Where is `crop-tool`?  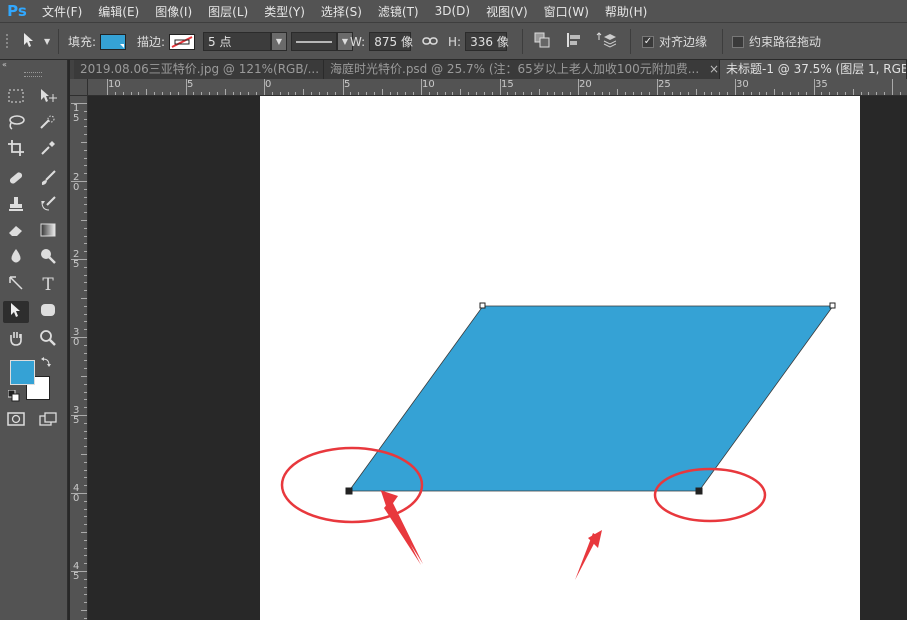 crop-tool is located at coordinates (16, 150).